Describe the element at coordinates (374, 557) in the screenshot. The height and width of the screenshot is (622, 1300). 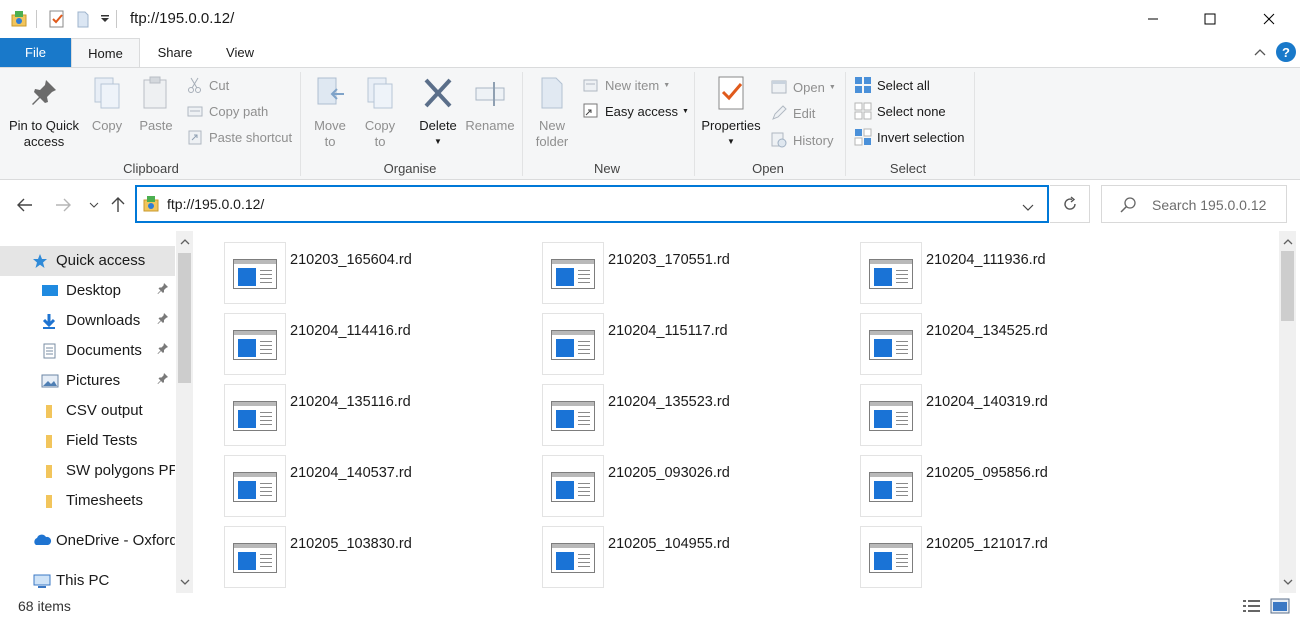
I see `file-item: 210205_103830.rd` at that location.